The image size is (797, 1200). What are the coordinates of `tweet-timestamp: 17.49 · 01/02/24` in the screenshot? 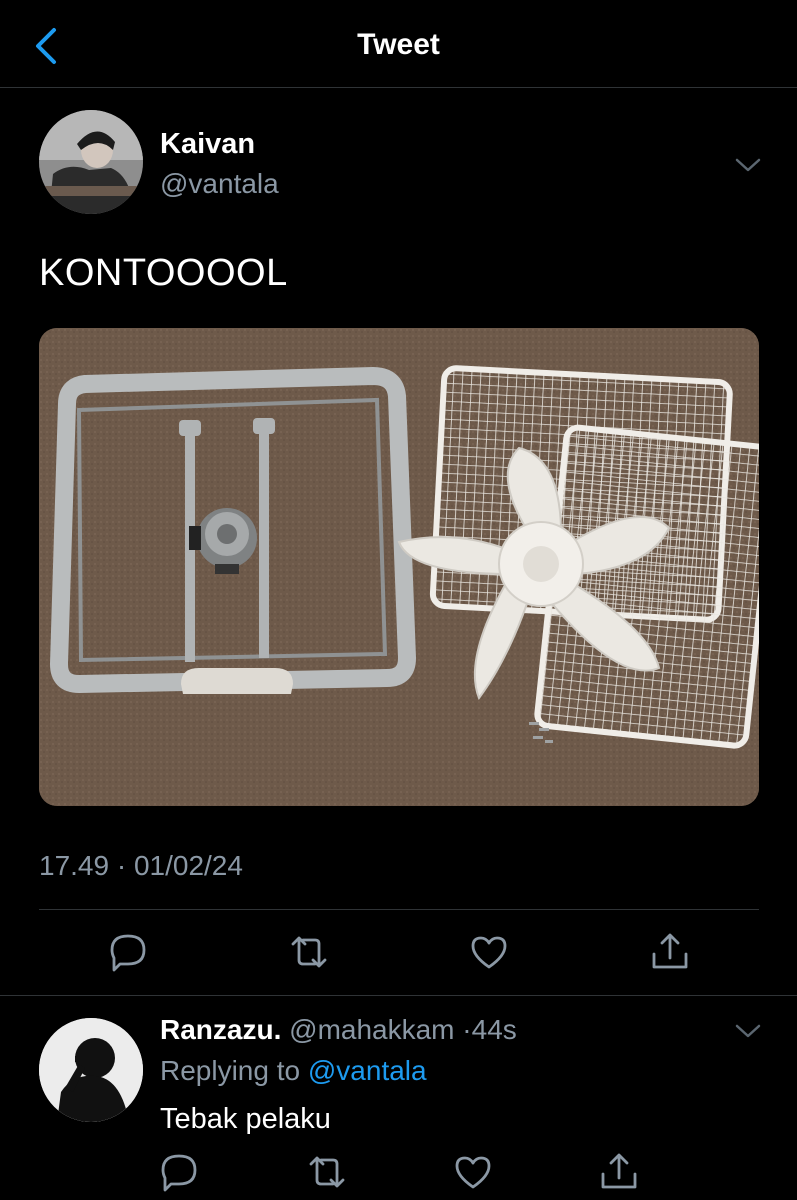 It's located at (141, 865).